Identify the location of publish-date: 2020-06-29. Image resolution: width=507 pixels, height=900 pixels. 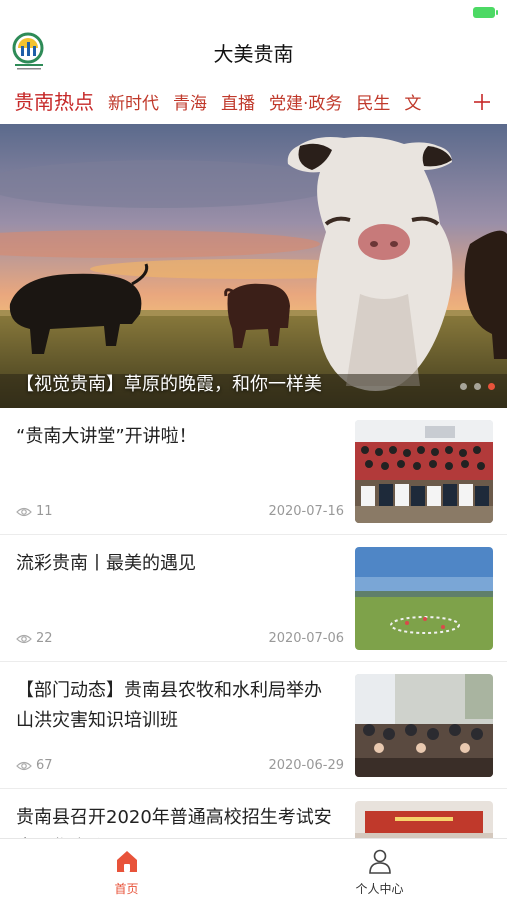
(306, 765).